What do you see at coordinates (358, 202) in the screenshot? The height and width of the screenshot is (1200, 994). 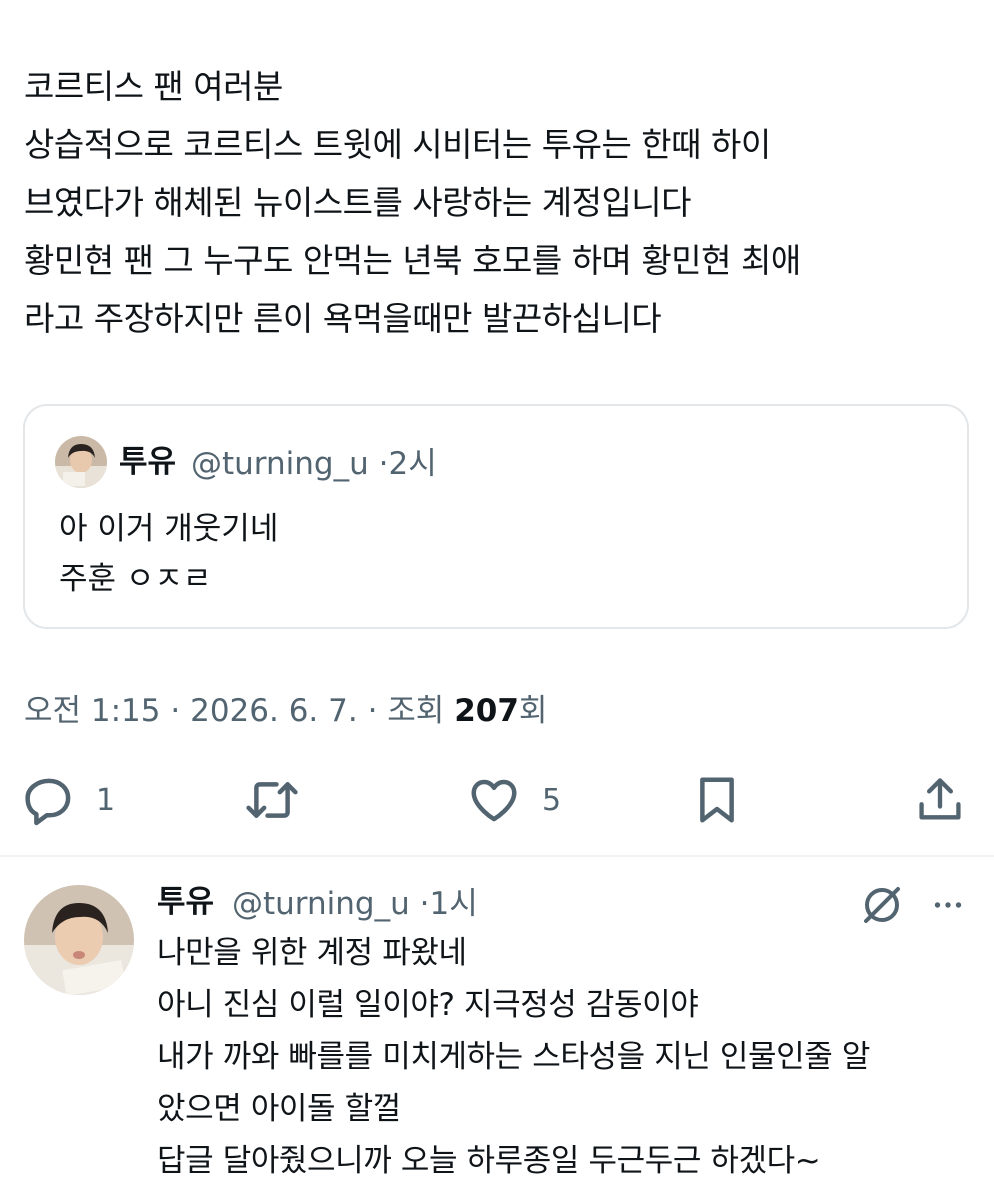 I see `post-line: 브였다가 해체된 뉴이스트를 사랑하는 계정입니다` at bounding box center [358, 202].